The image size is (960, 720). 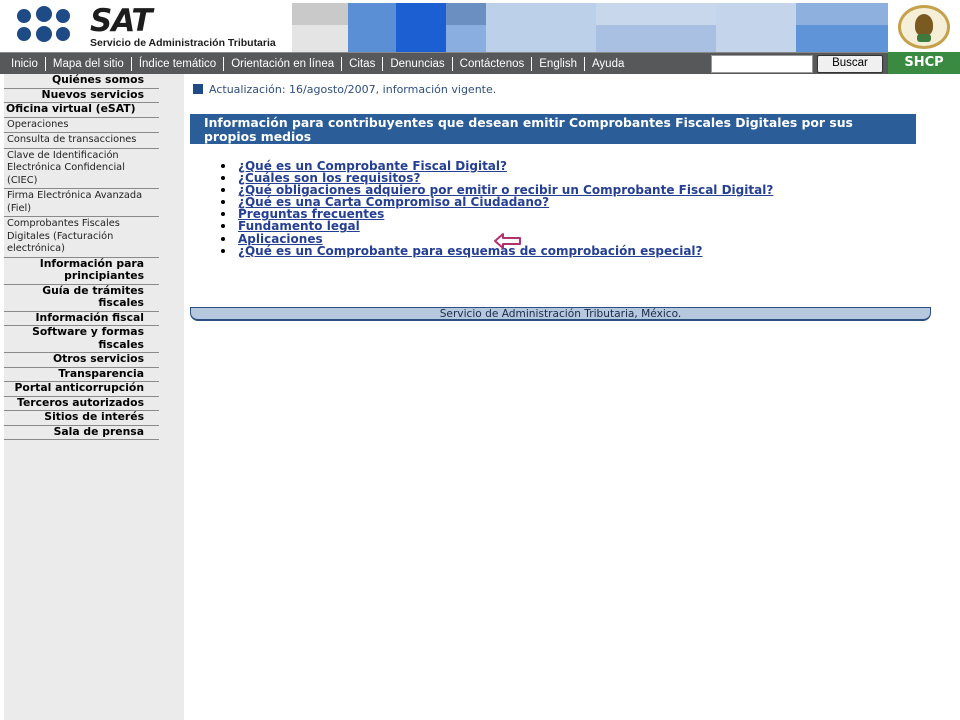 What do you see at coordinates (81, 432) in the screenshot?
I see `sidebar-item-sala-prensa: Sala de prensa` at bounding box center [81, 432].